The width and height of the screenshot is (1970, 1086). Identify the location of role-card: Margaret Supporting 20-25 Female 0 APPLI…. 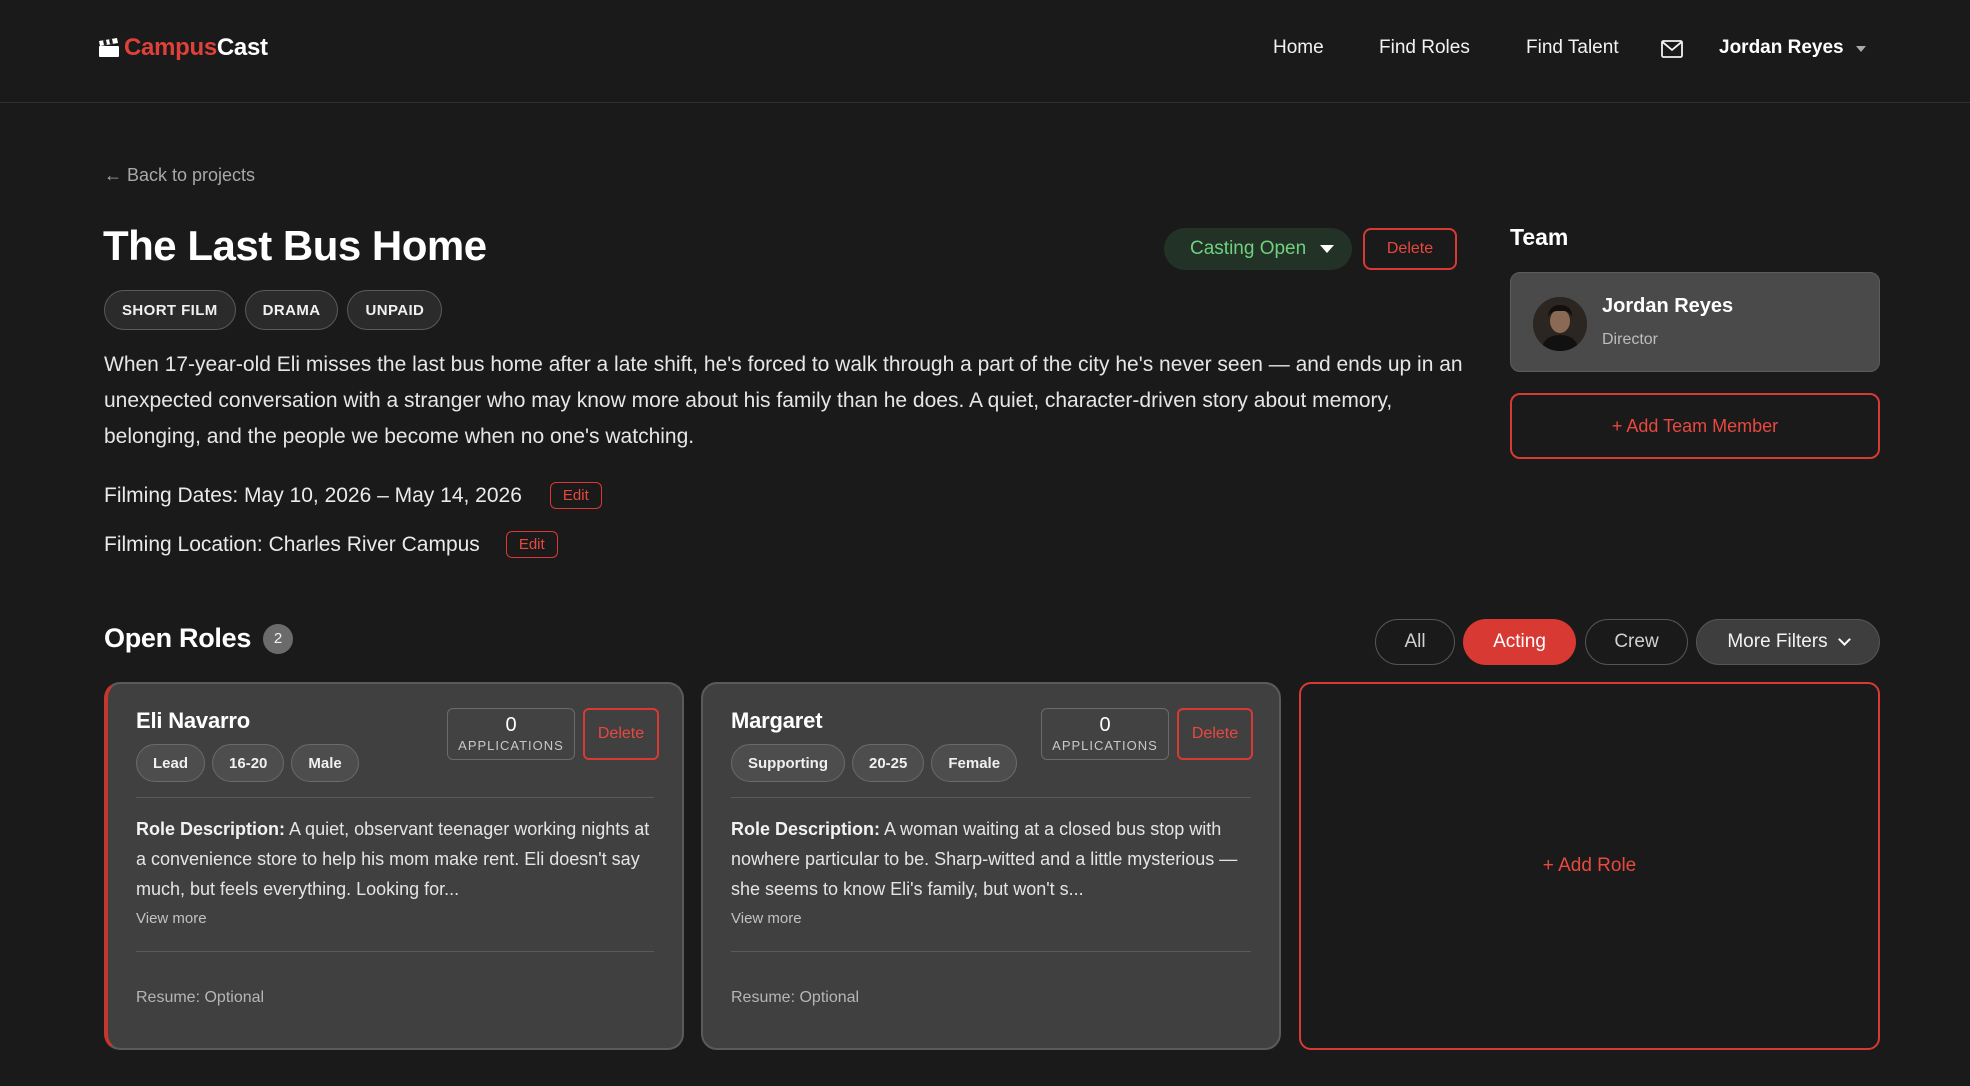
(991, 866).